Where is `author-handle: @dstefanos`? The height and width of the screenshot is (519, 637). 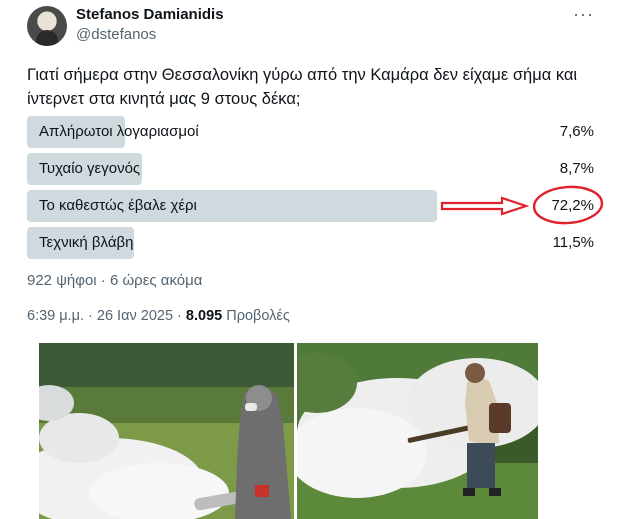
author-handle: @dstefanos is located at coordinates (116, 34).